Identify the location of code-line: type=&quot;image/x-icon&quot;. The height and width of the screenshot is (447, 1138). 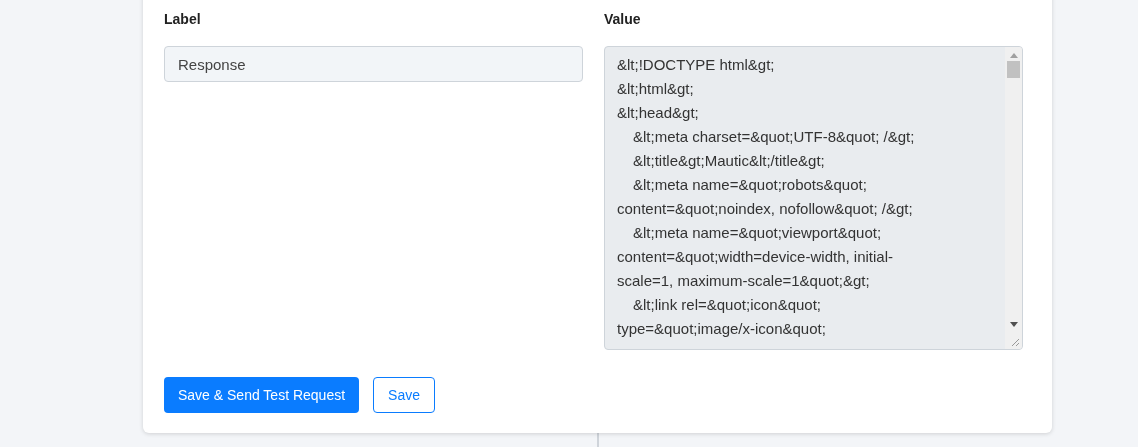
(721, 329).